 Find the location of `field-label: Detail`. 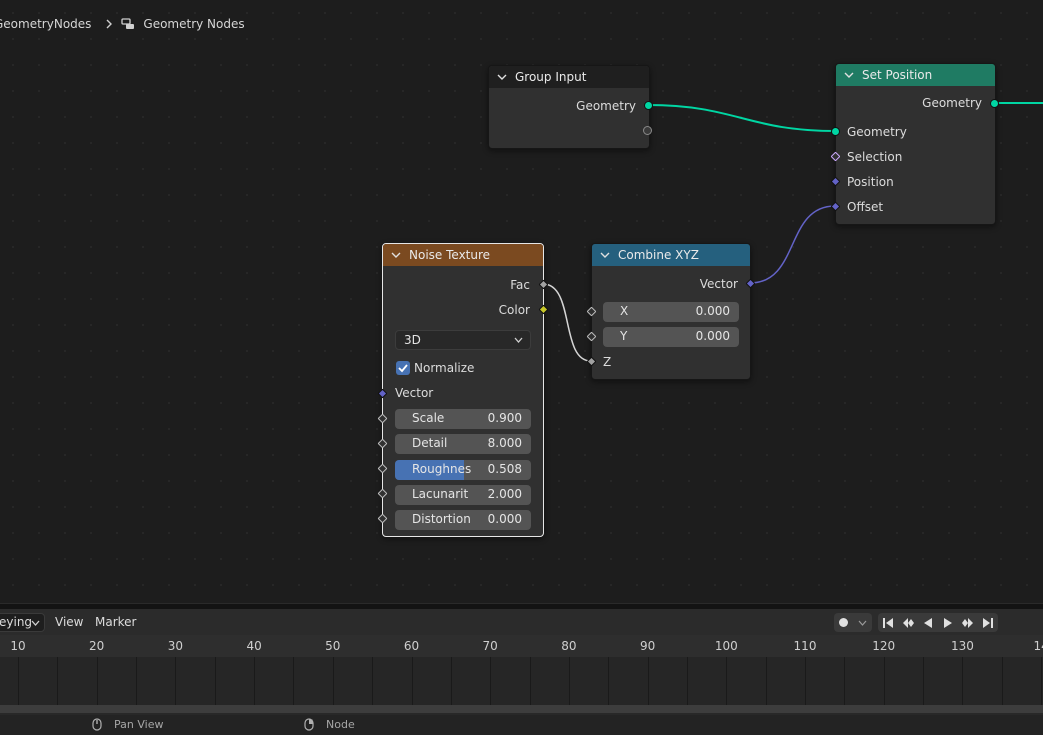

field-label: Detail is located at coordinates (430, 443).